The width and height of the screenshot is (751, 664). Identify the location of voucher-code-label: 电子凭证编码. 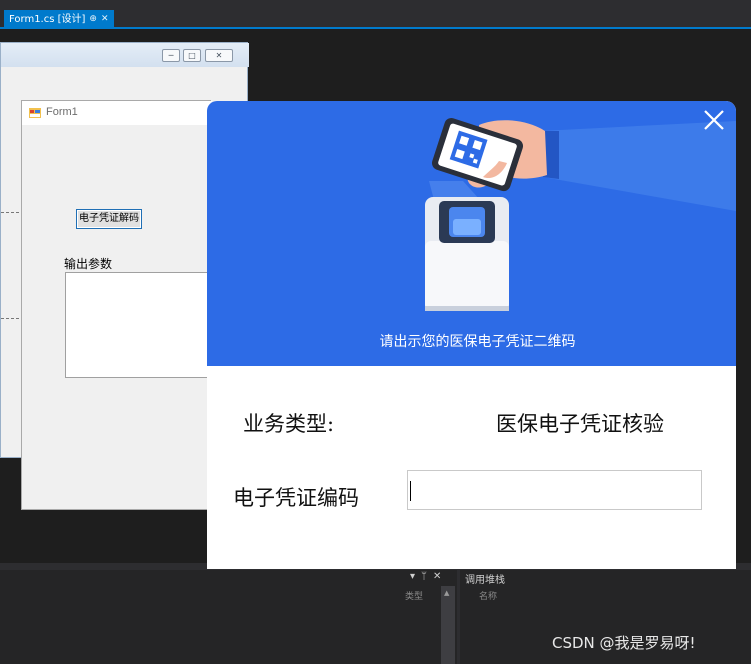
(296, 498).